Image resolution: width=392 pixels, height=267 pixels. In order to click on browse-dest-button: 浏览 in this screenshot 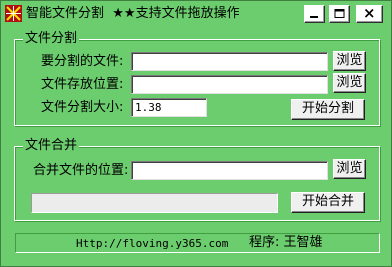, I will do `click(349, 83)`.